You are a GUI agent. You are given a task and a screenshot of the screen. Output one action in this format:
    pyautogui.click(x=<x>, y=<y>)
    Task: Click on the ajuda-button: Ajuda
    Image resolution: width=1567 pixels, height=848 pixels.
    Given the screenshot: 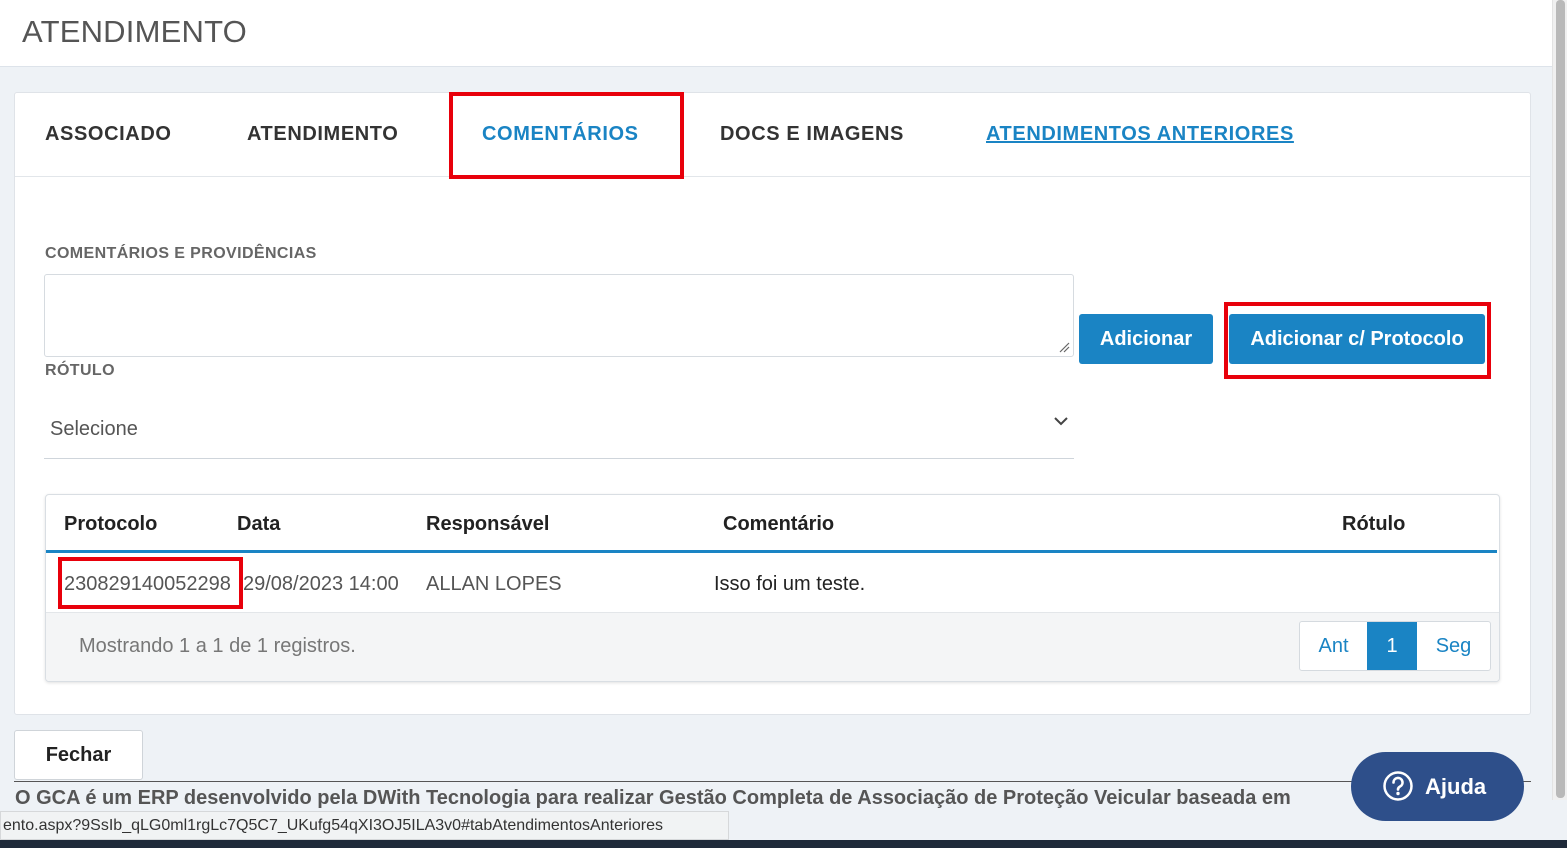 What is the action you would take?
    pyautogui.click(x=1437, y=786)
    